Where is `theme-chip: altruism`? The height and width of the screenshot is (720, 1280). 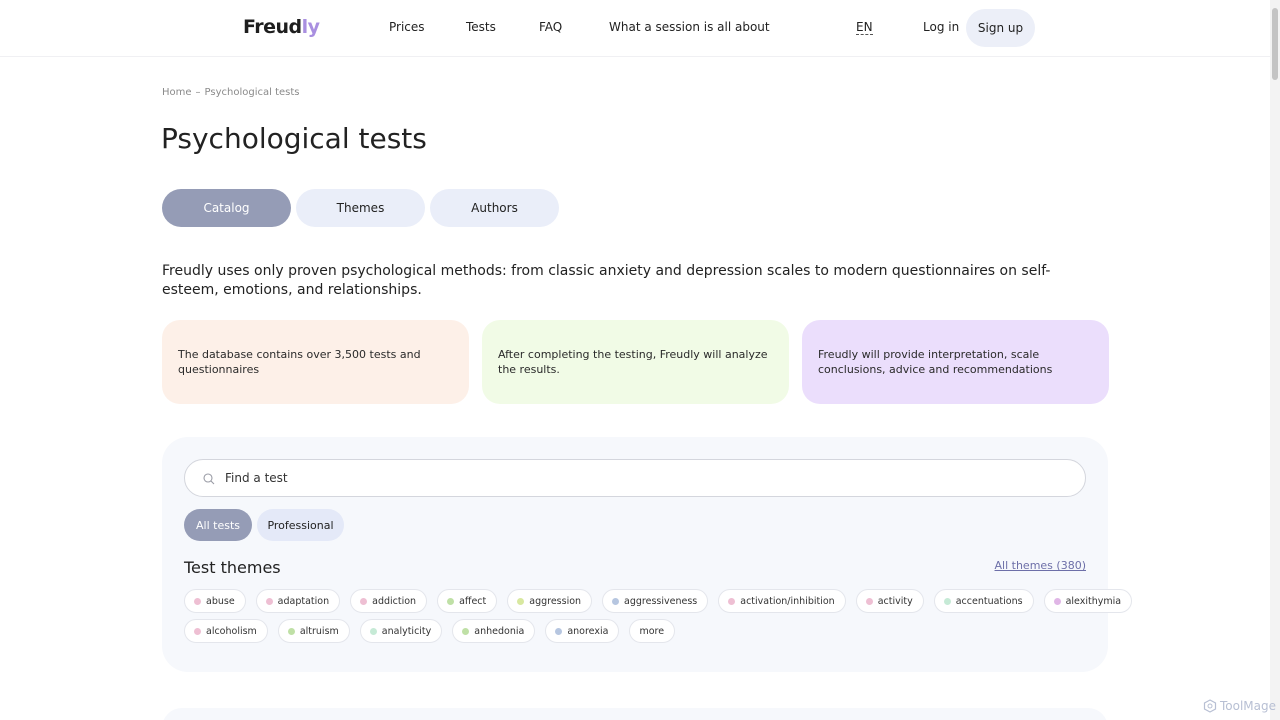
theme-chip: altruism is located at coordinates (313, 631).